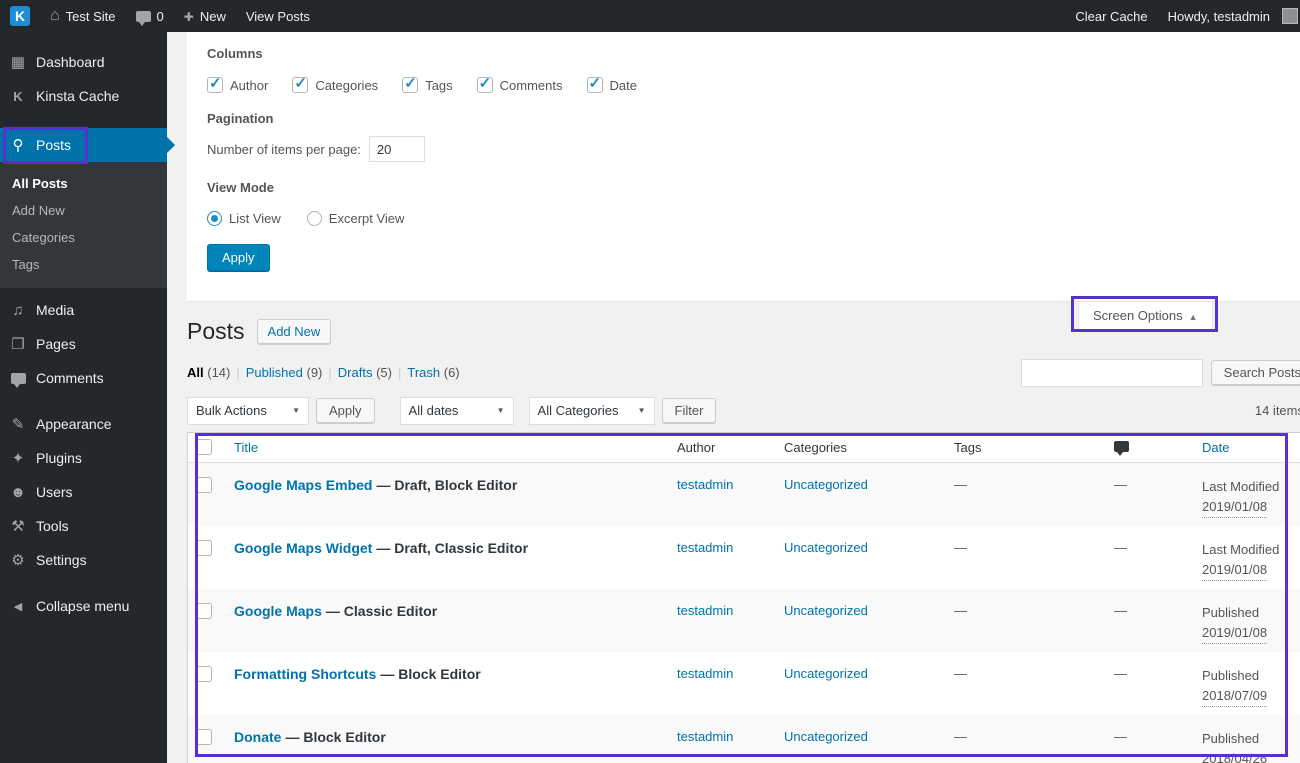 The width and height of the screenshot is (1300, 763). I want to click on categories-filter-select: All Categories, so click(591, 410).